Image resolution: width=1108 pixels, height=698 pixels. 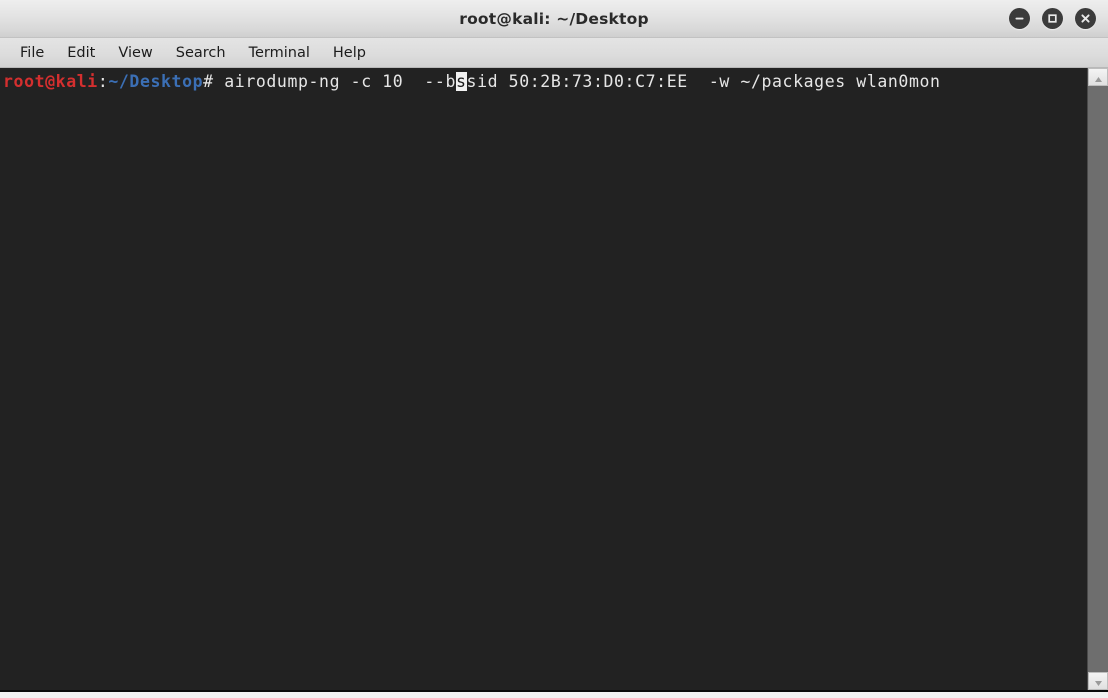 I want to click on menu-bar: File Edit View Search Terminal Help, so click(x=554, y=53).